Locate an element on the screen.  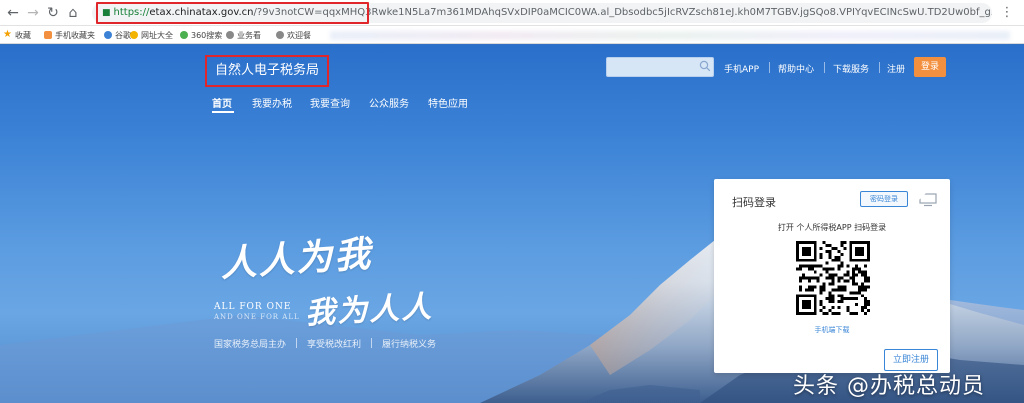
tagline-item: 履行纳税义务 is located at coordinates (409, 345).